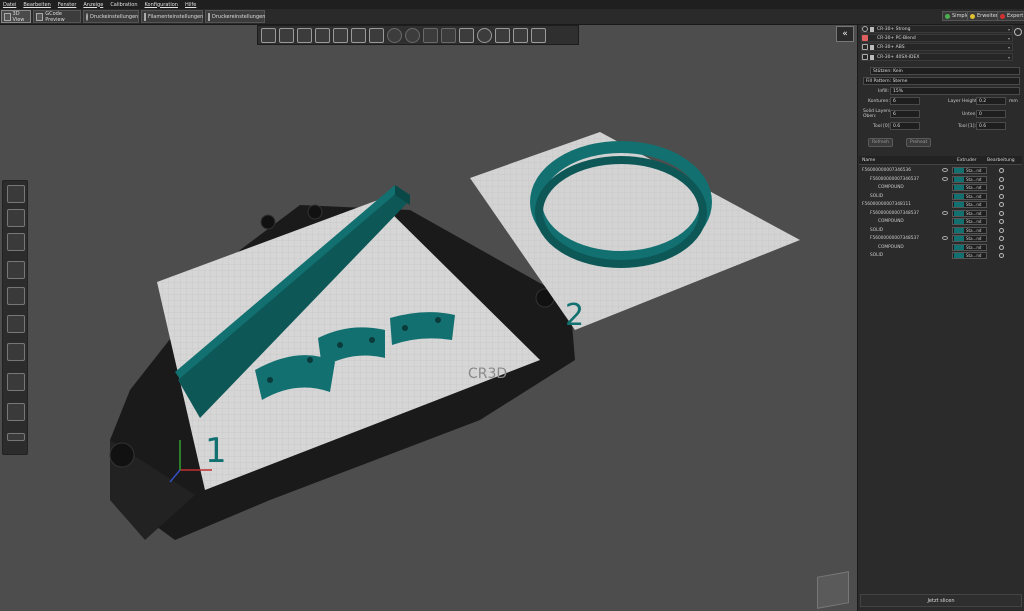 This screenshot has width=1024, height=611. Describe the element at coordinates (945, 71) in the screenshot. I see `supports-select: Stützen: Kein` at that location.